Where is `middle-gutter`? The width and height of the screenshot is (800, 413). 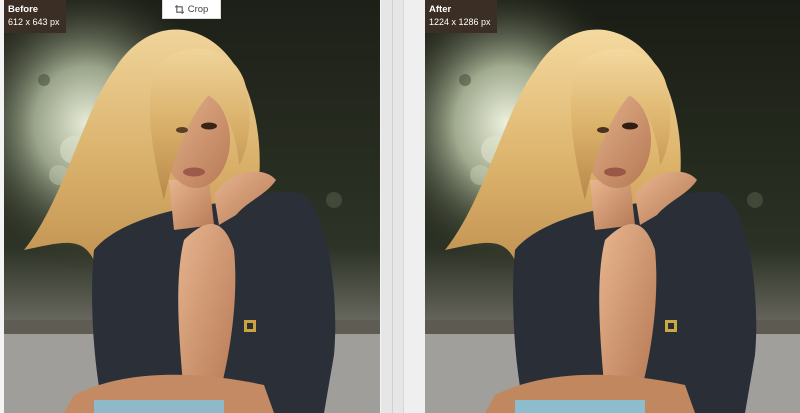 middle-gutter is located at coordinates (414, 206).